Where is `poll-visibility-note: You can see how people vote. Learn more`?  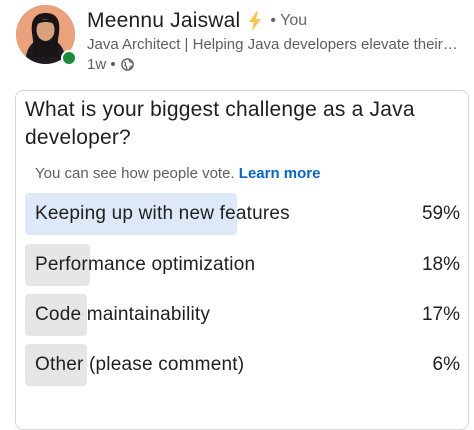 poll-visibility-note: You can see how people vote. Learn more is located at coordinates (177, 173).